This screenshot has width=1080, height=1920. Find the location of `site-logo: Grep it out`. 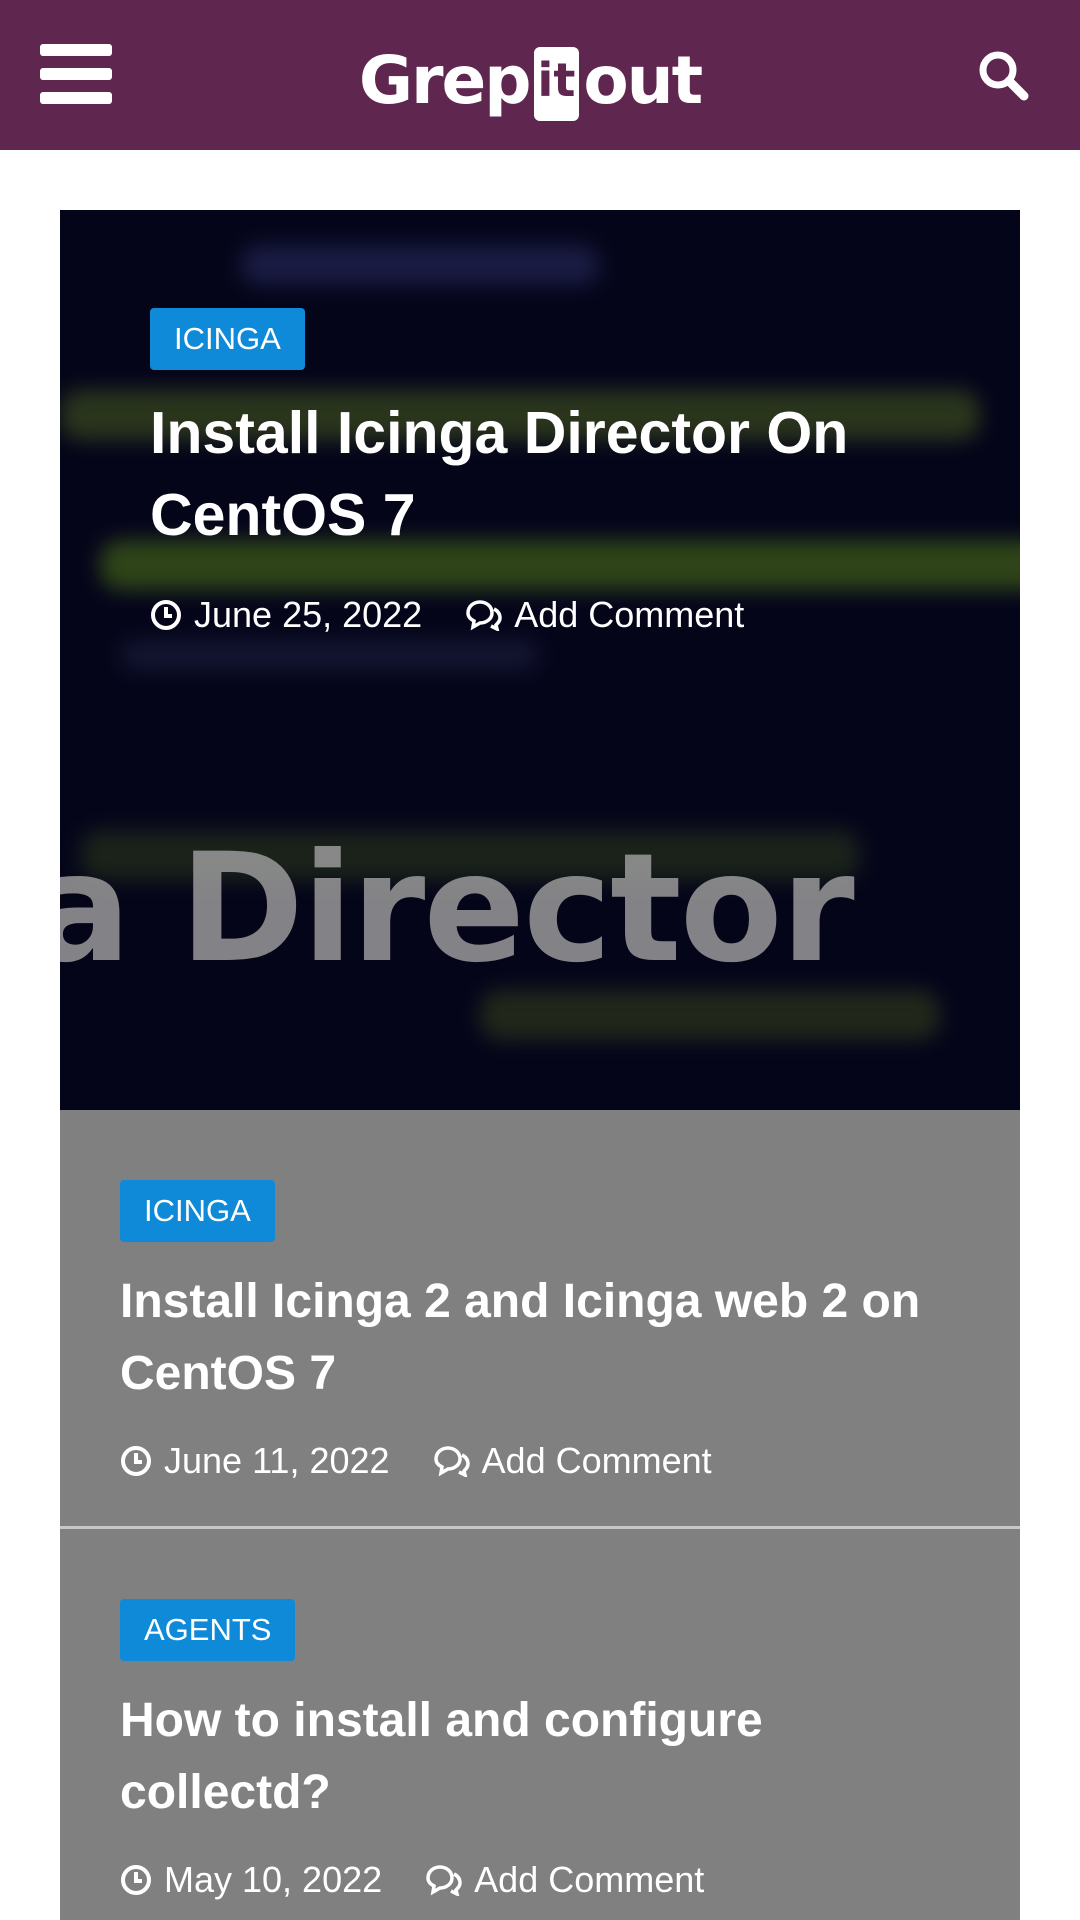

site-logo: Grep it out is located at coordinates (530, 81).